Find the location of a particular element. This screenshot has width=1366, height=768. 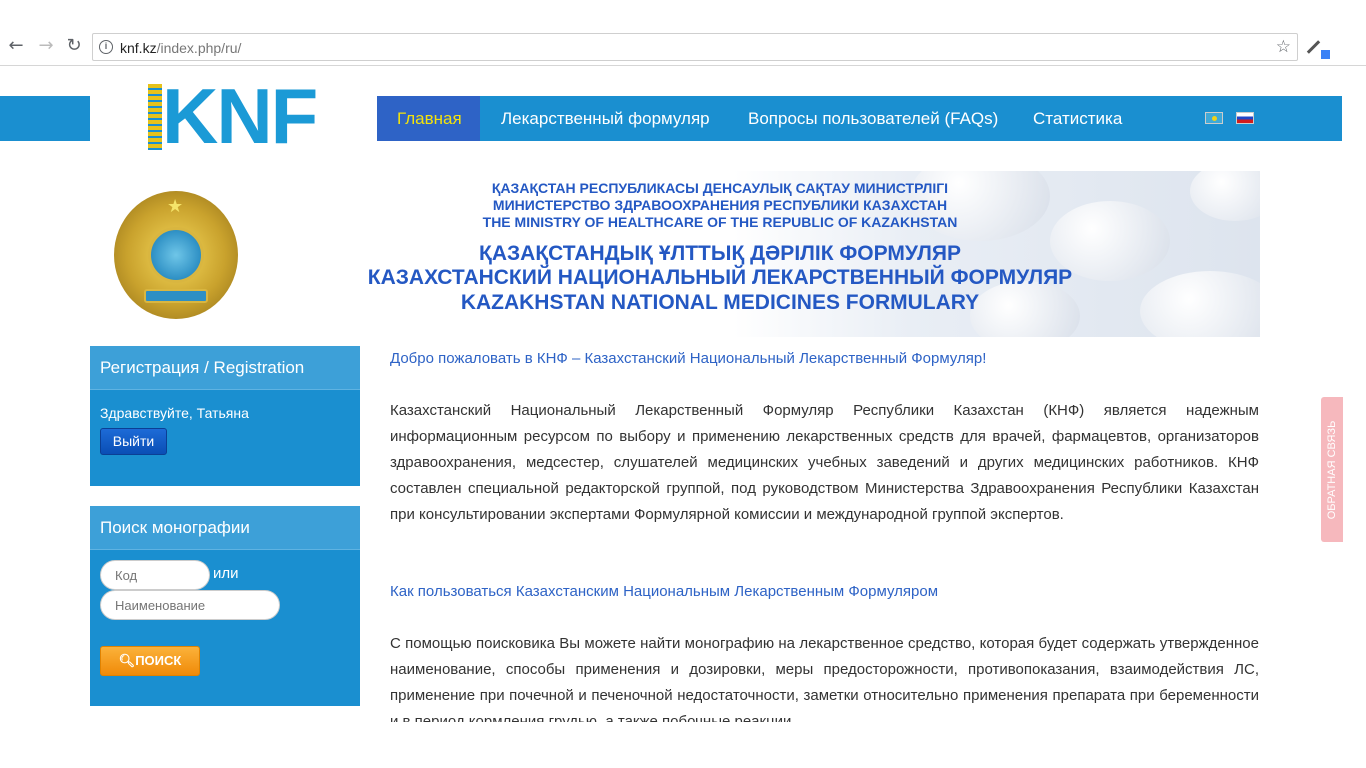

user-greeting: Здравствуйте, Татьяна is located at coordinates (174, 413).